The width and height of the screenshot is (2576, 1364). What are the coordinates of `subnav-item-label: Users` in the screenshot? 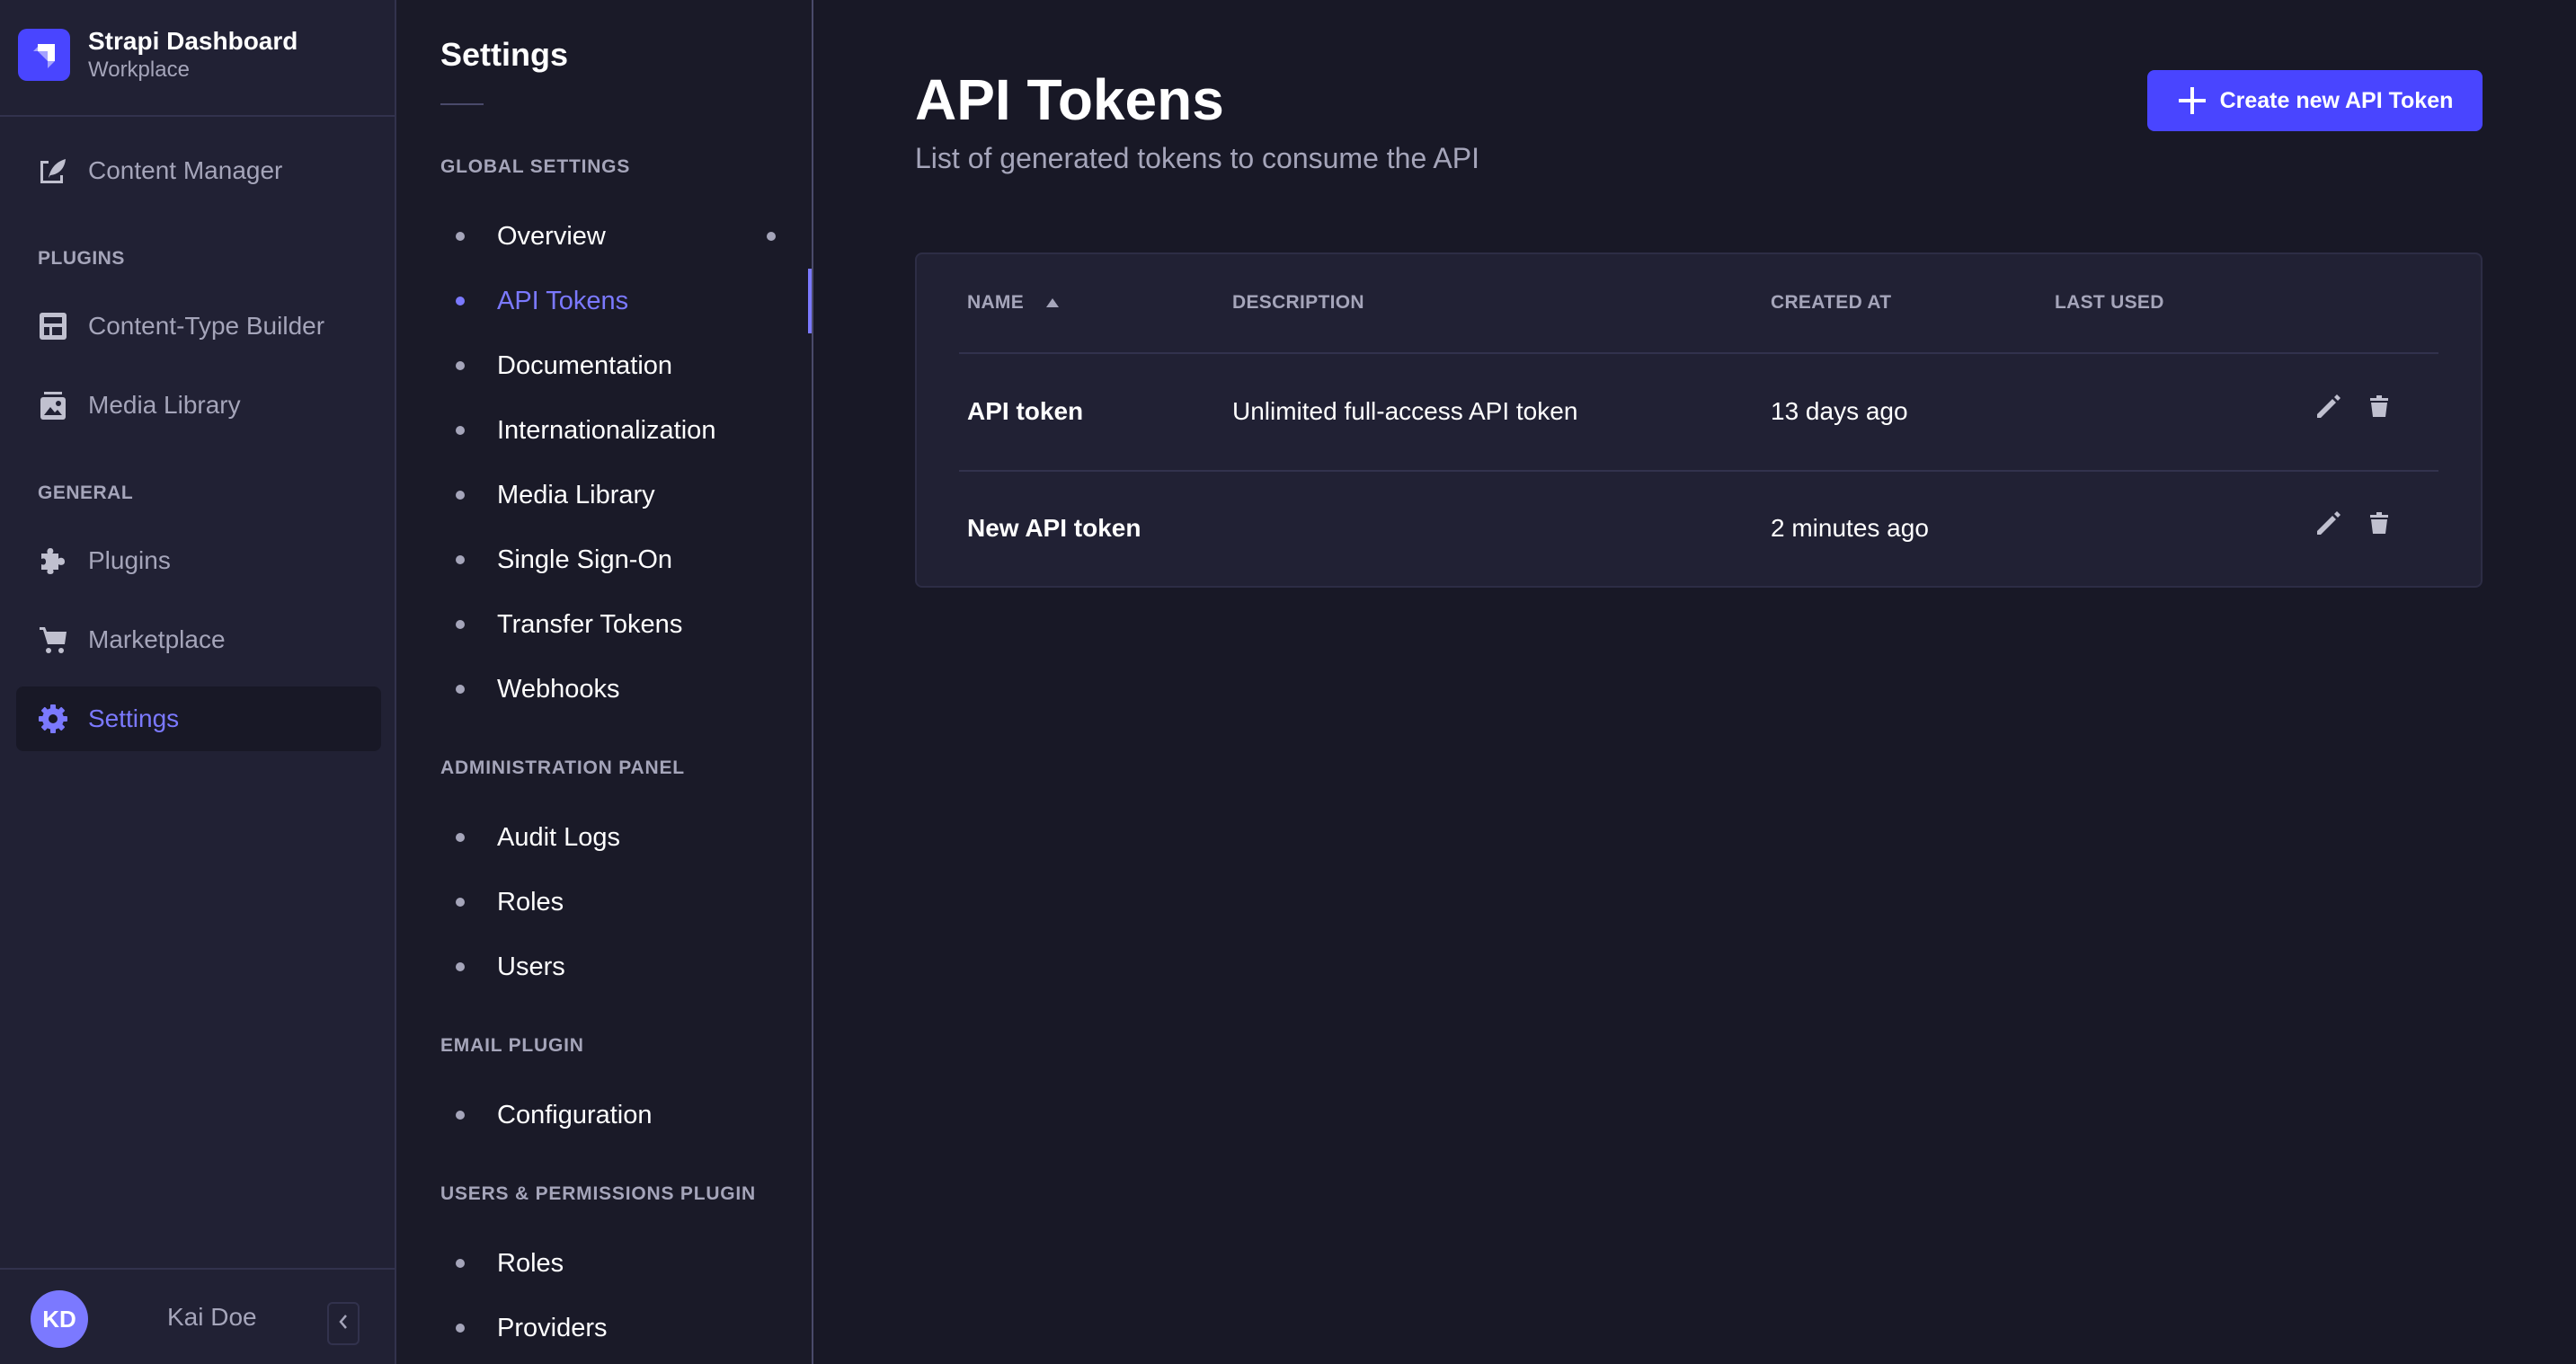 It's located at (531, 966).